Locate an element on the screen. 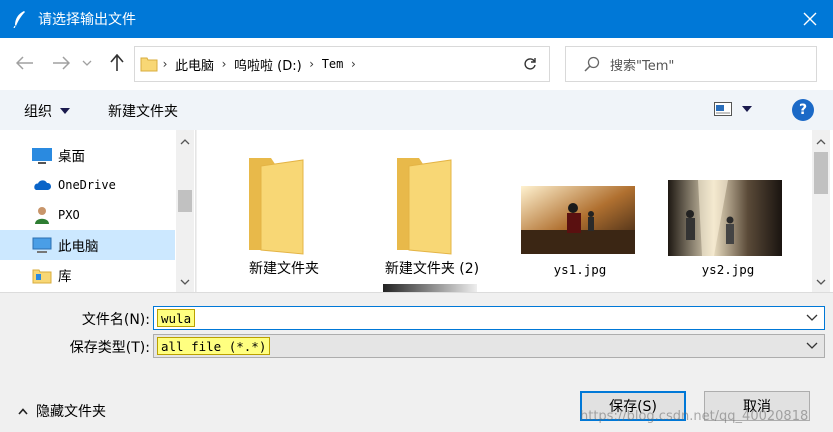 Image resolution: width=833 pixels, height=432 pixels. filename-value: wula is located at coordinates (176, 318).